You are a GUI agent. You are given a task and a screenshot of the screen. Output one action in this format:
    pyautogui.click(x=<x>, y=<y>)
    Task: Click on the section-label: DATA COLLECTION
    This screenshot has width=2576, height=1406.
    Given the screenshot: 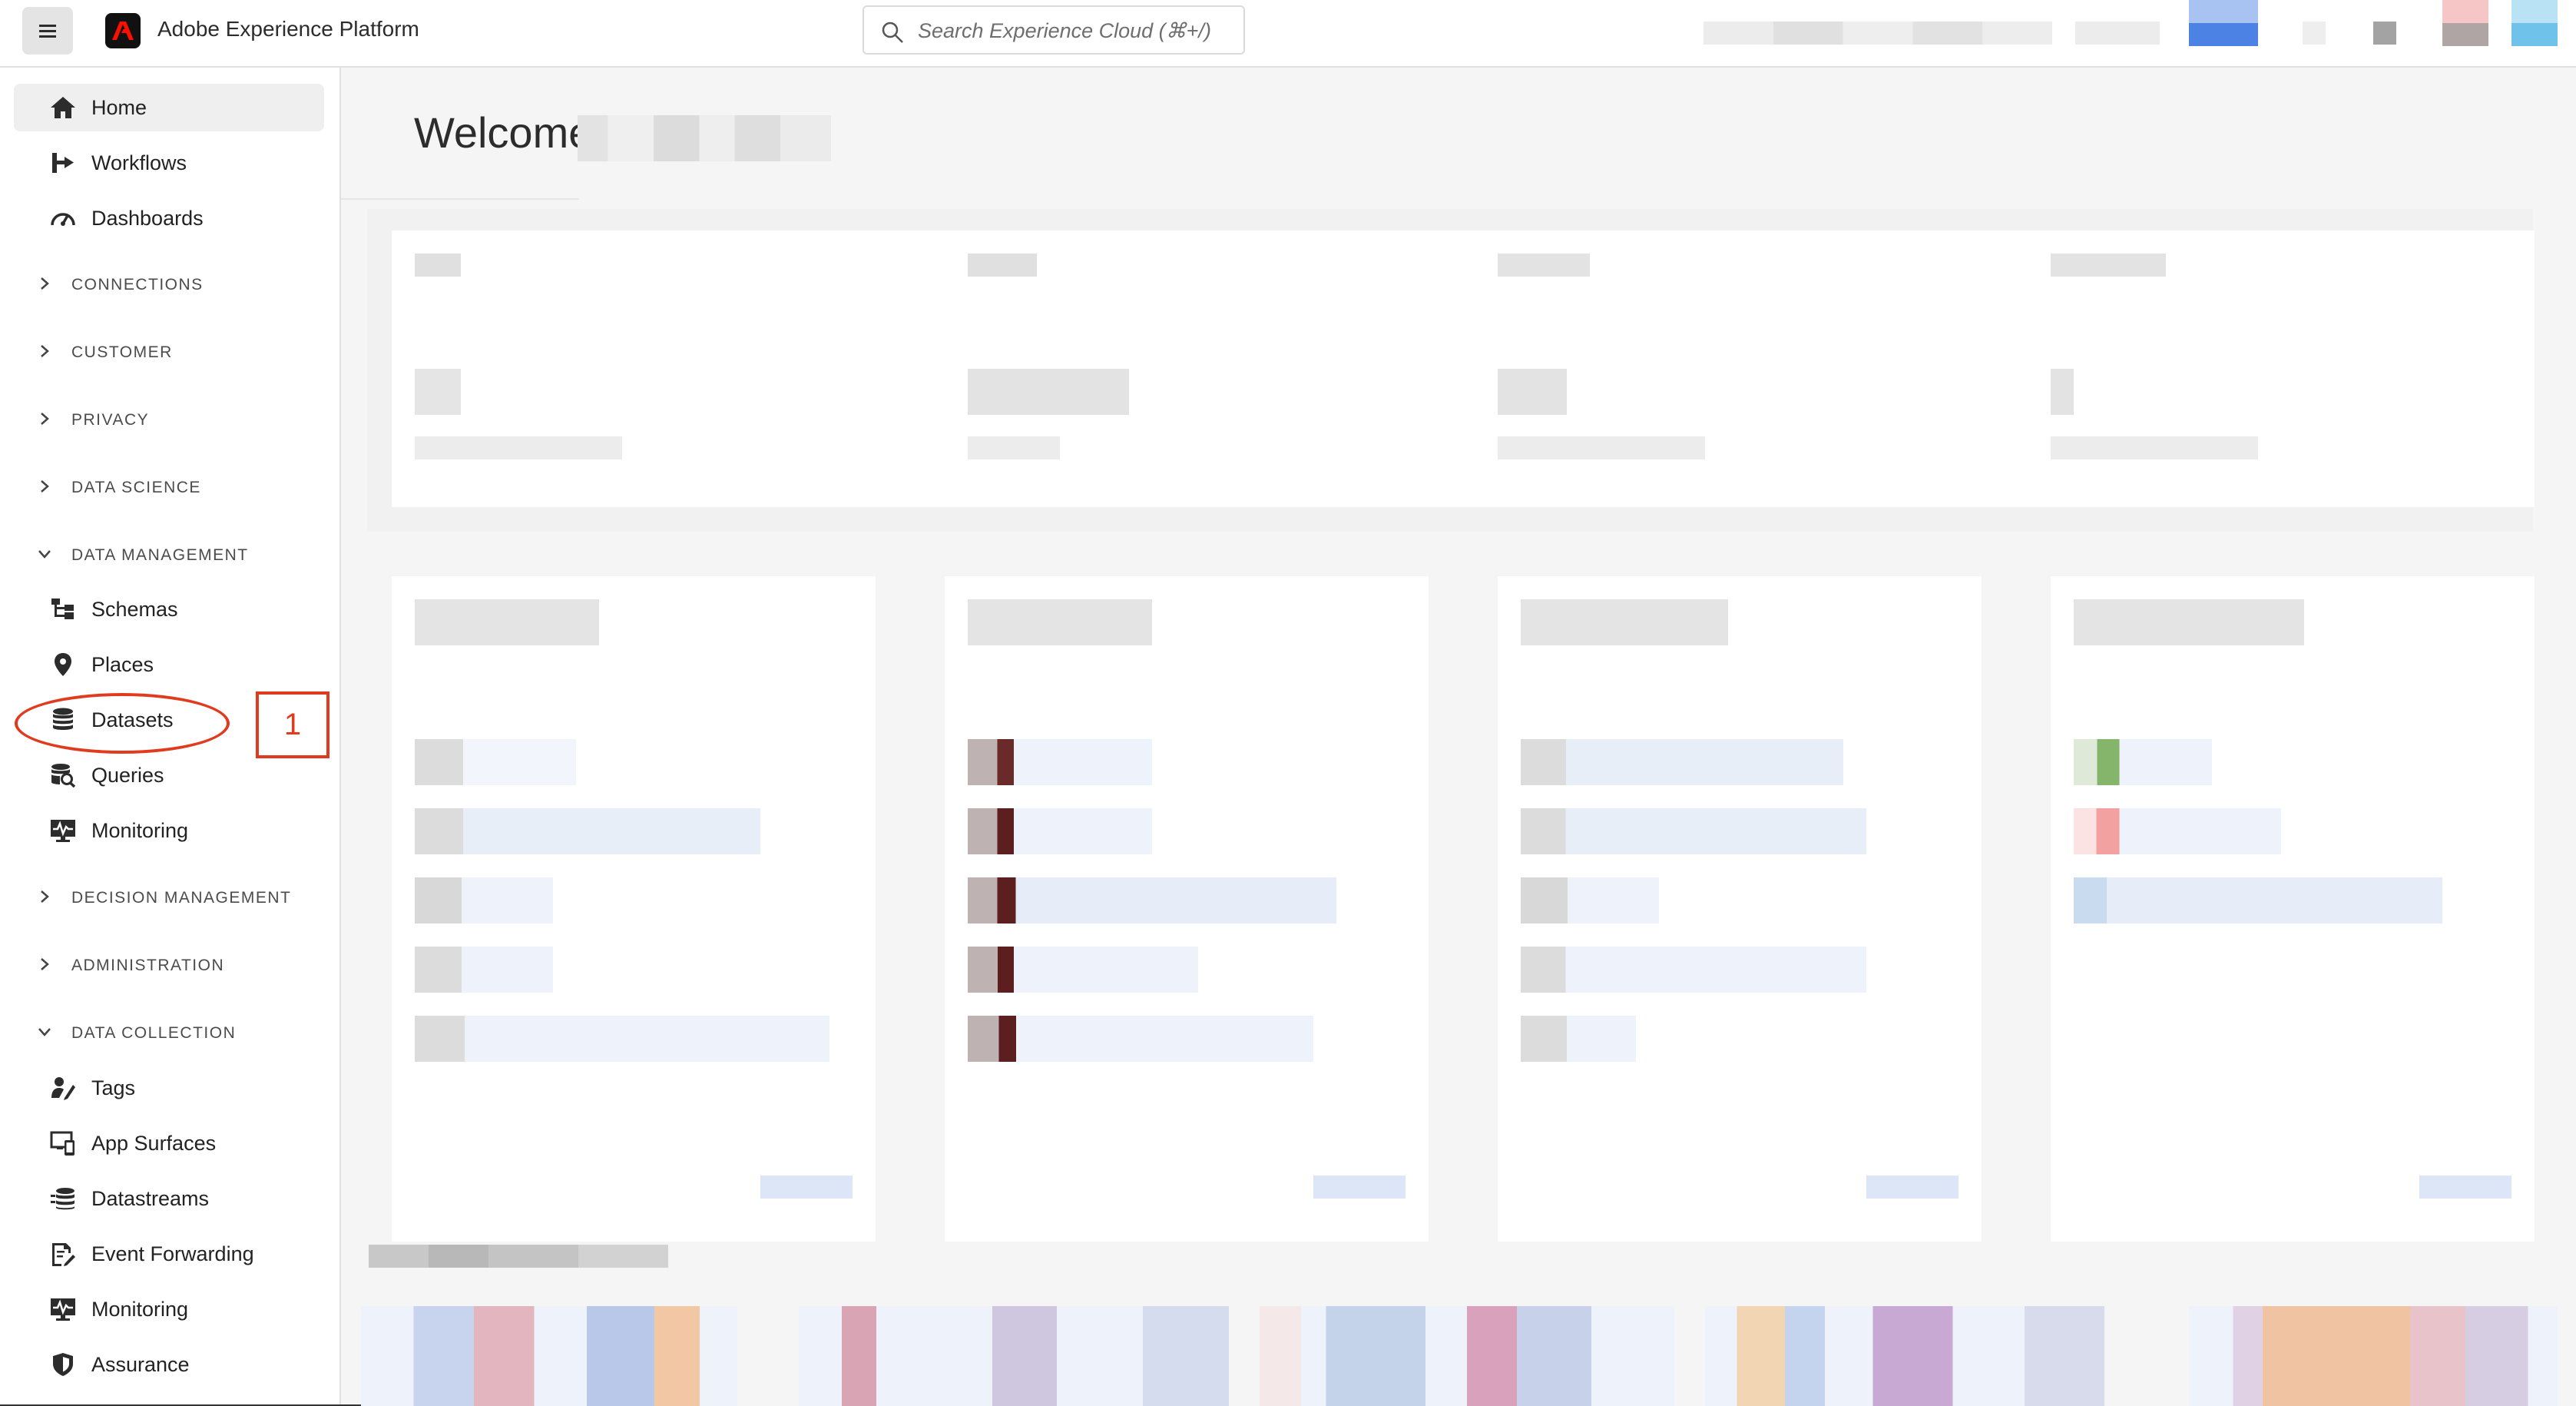 What is the action you would take?
    pyautogui.click(x=154, y=1033)
    